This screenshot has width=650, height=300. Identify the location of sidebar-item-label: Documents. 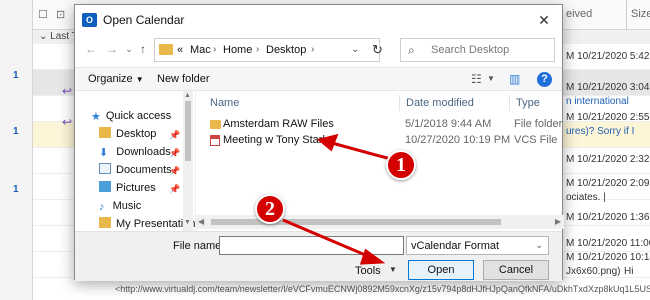
(144, 170).